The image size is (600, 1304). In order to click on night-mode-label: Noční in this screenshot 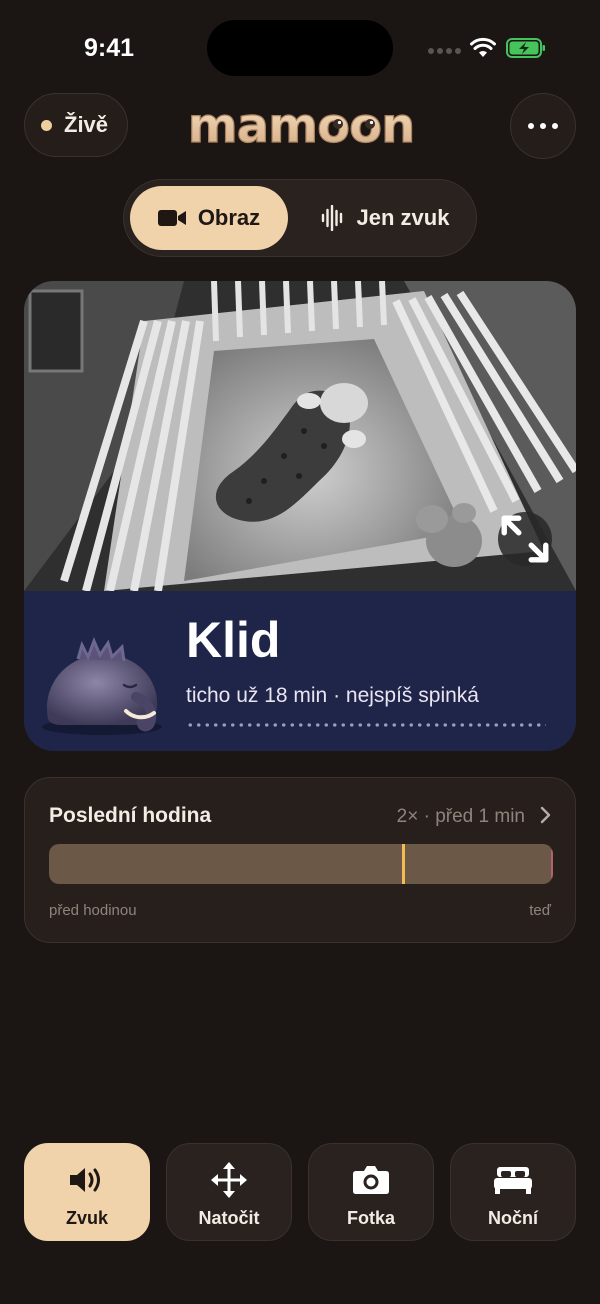, I will do `click(512, 1218)`.